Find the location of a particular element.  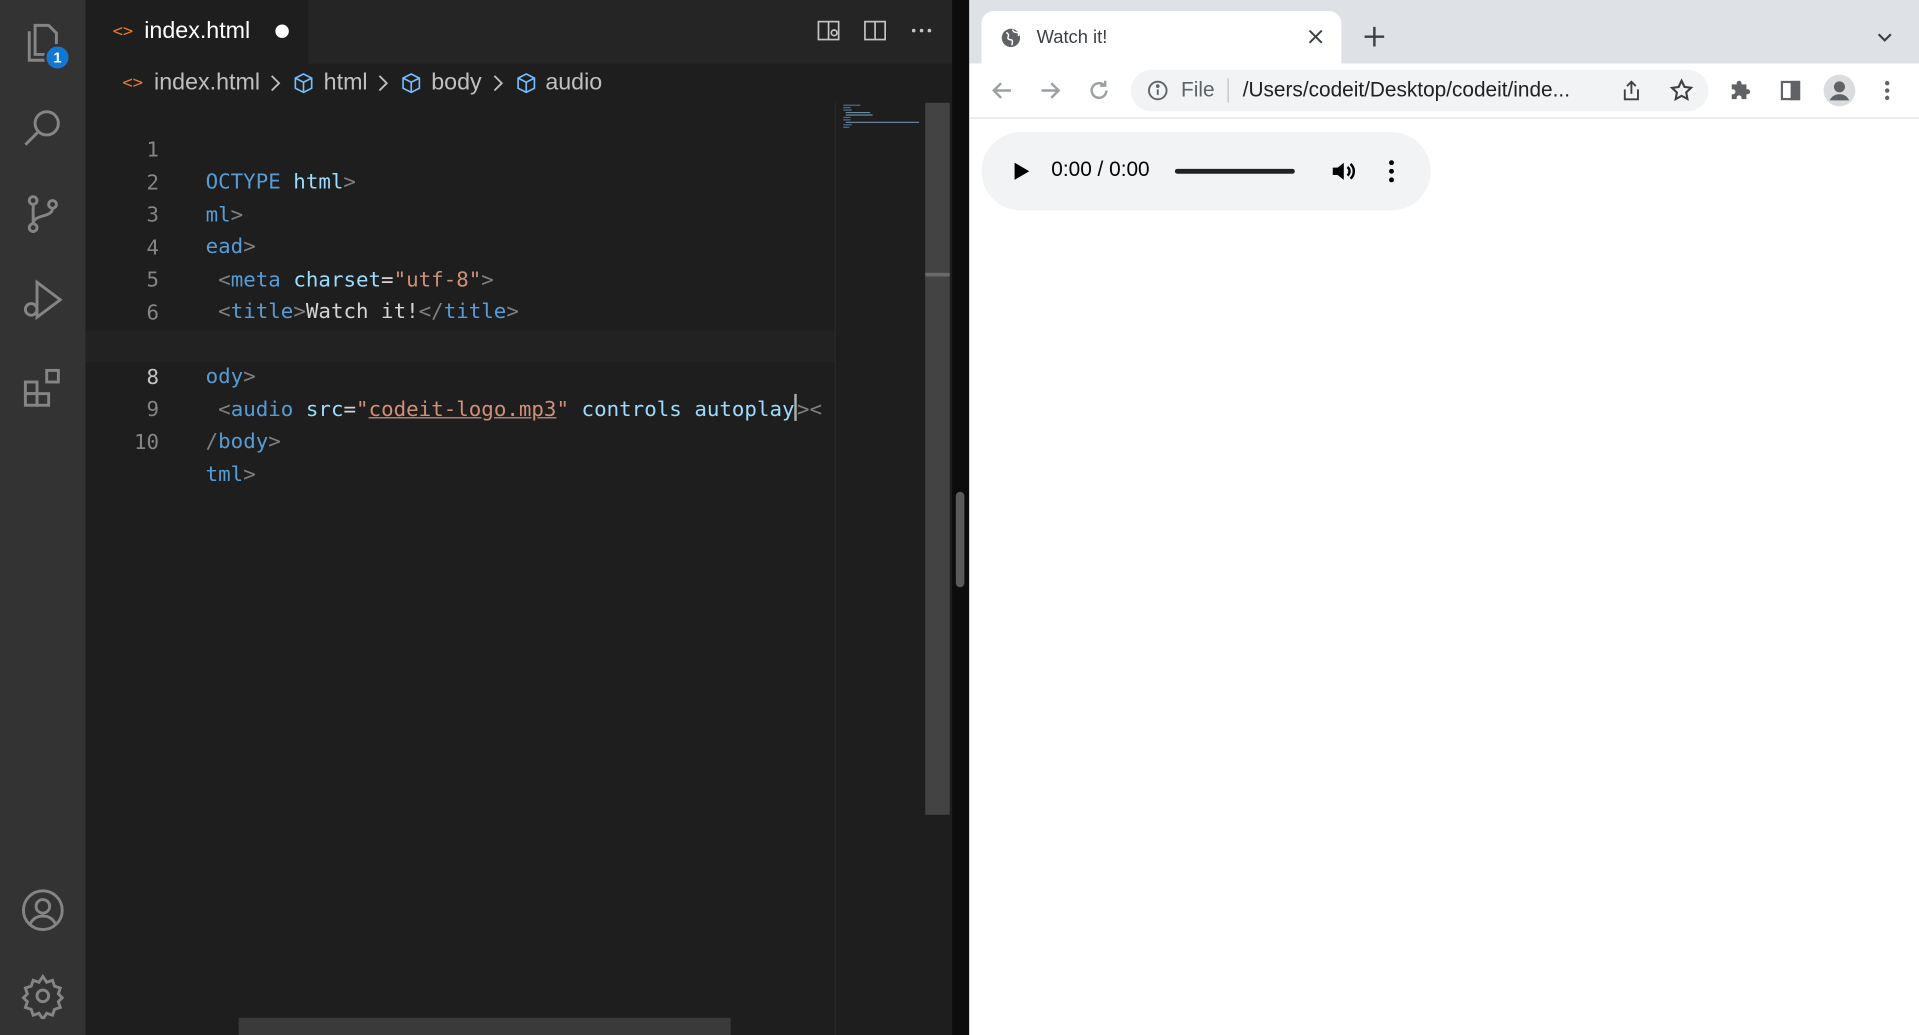

unsaved-dot-icon is located at coordinates (282, 31).